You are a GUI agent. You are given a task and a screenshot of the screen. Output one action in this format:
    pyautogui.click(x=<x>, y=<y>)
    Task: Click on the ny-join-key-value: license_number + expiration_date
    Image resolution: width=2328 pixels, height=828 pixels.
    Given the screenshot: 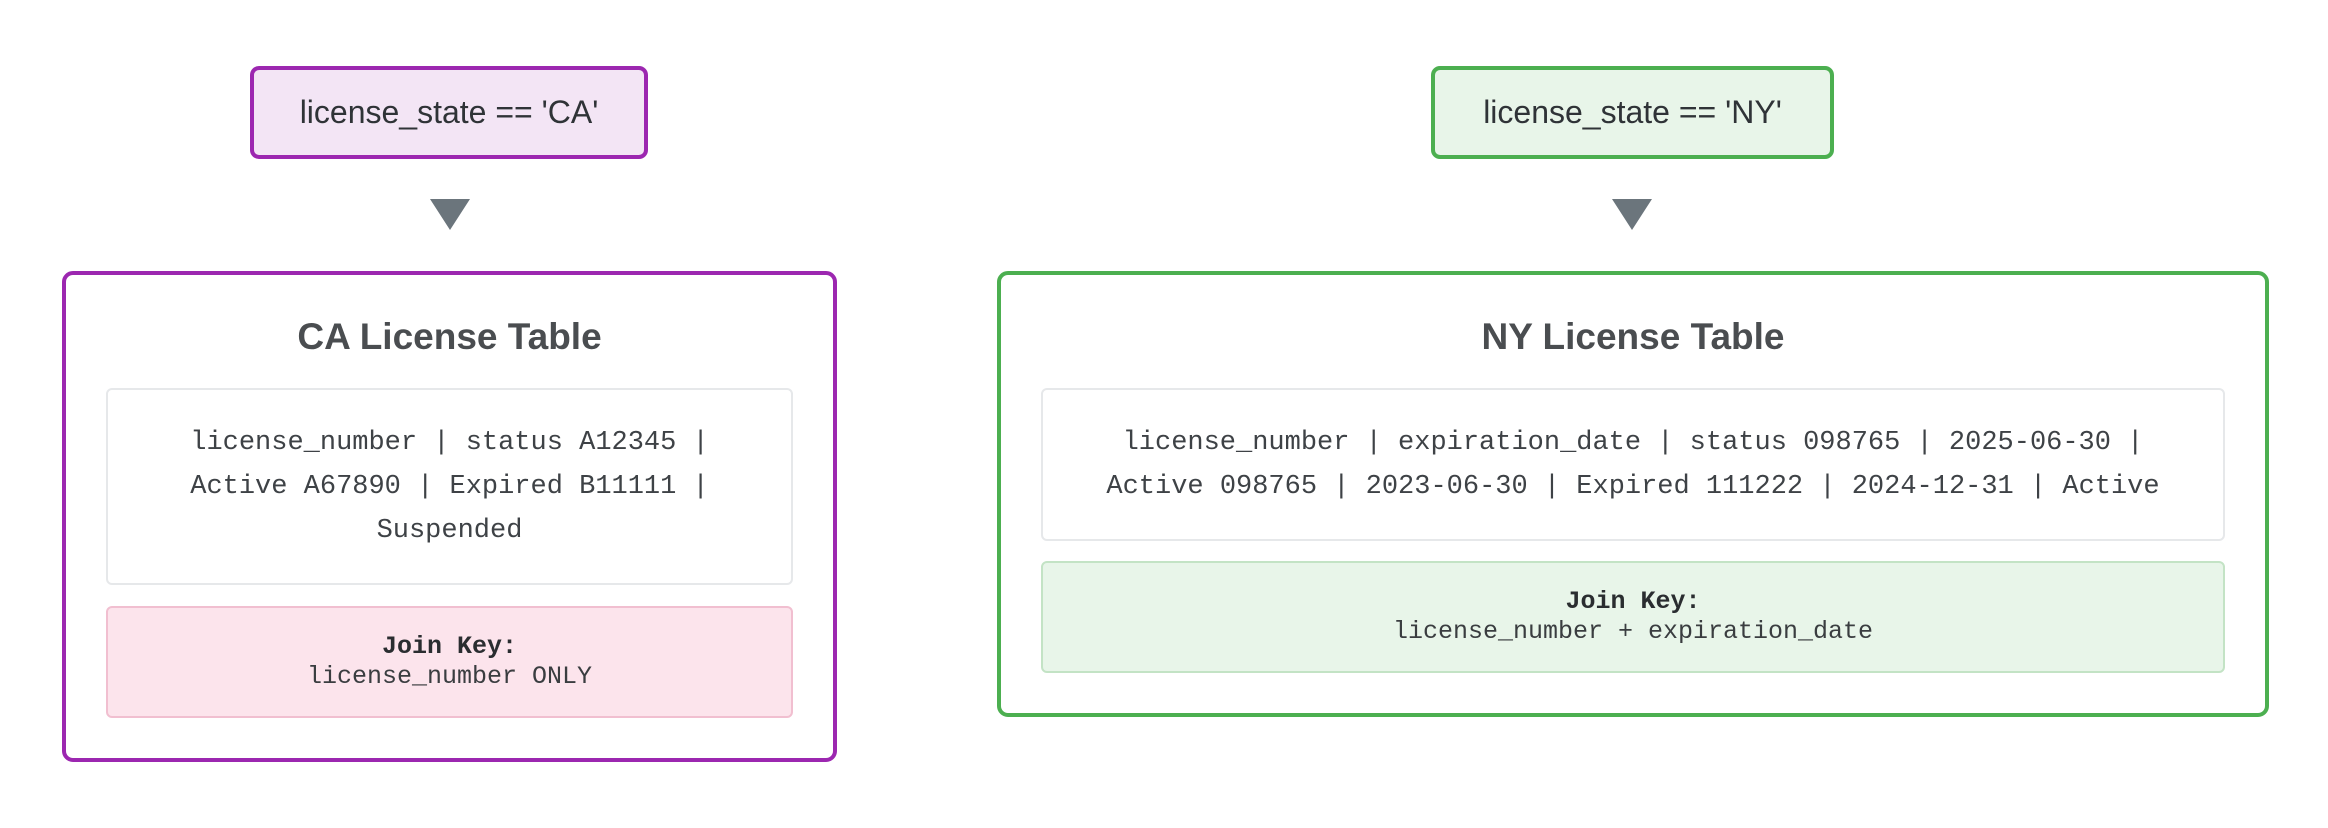 What is the action you would take?
    pyautogui.click(x=1633, y=631)
    